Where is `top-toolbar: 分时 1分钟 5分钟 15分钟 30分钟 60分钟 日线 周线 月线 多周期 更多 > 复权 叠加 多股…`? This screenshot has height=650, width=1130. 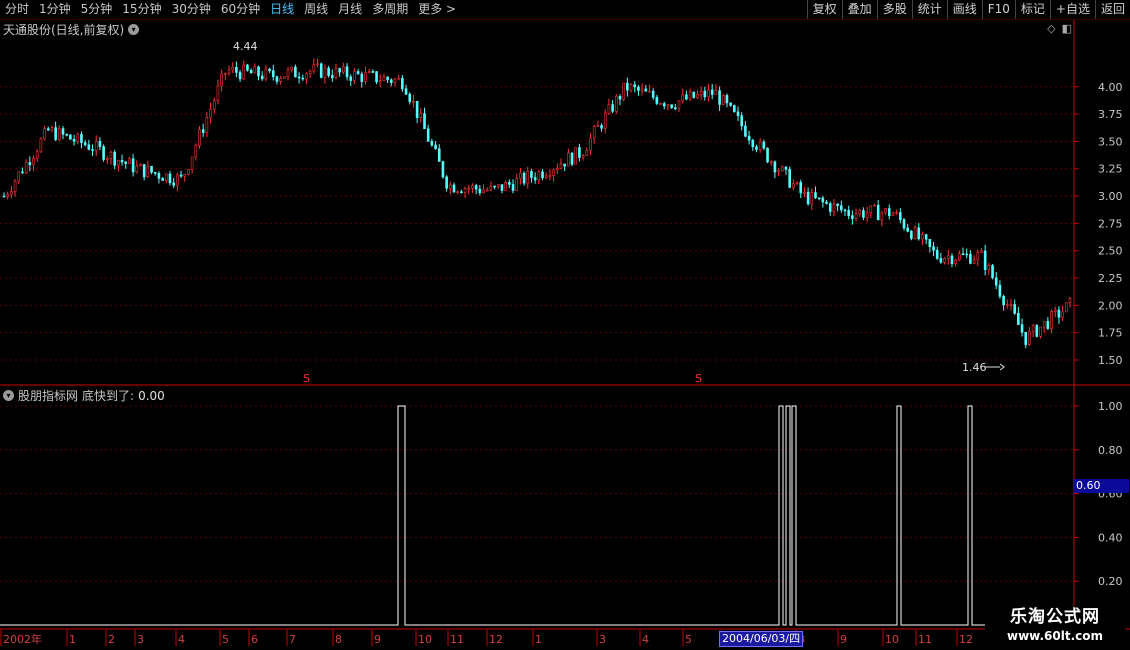 top-toolbar: 分时 1分钟 5分钟 15分钟 30分钟 60分钟 日线 周线 月线 多周期 更多 > 复权 叠加 多股… is located at coordinates (565, 10).